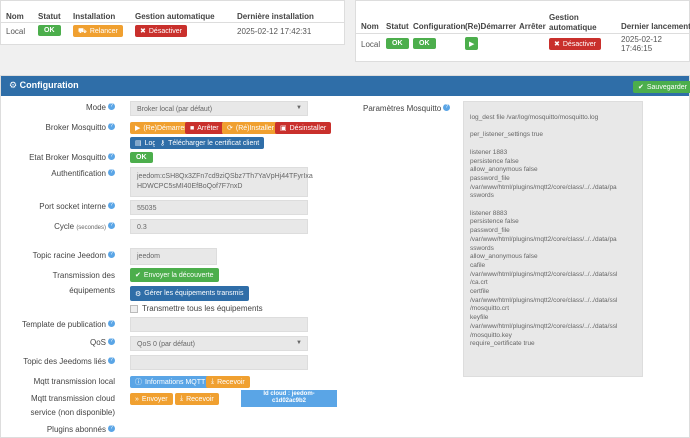  What do you see at coordinates (161, 31) in the screenshot?
I see `desactiver-install-button: ✖ Désactiver` at bounding box center [161, 31].